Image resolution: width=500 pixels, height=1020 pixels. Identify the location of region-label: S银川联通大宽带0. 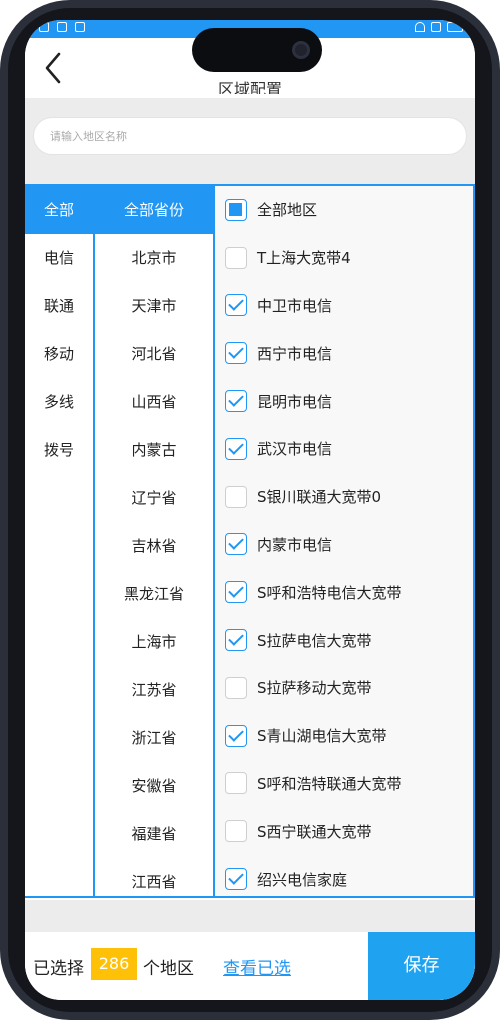
(319, 497).